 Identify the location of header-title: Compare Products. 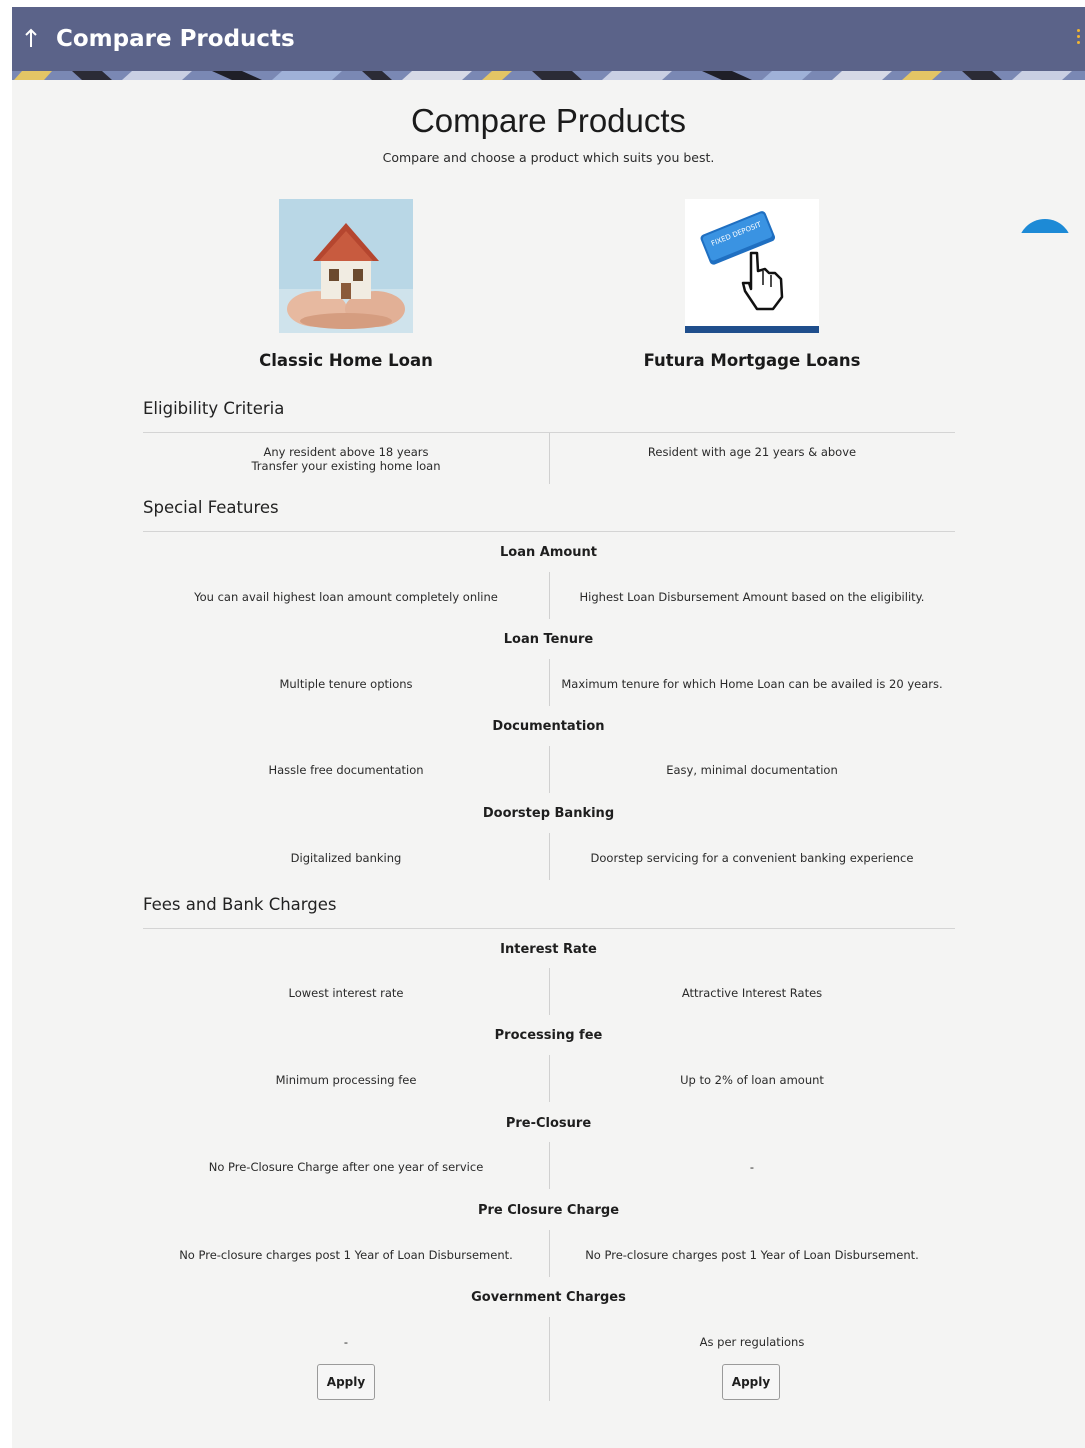
(175, 39).